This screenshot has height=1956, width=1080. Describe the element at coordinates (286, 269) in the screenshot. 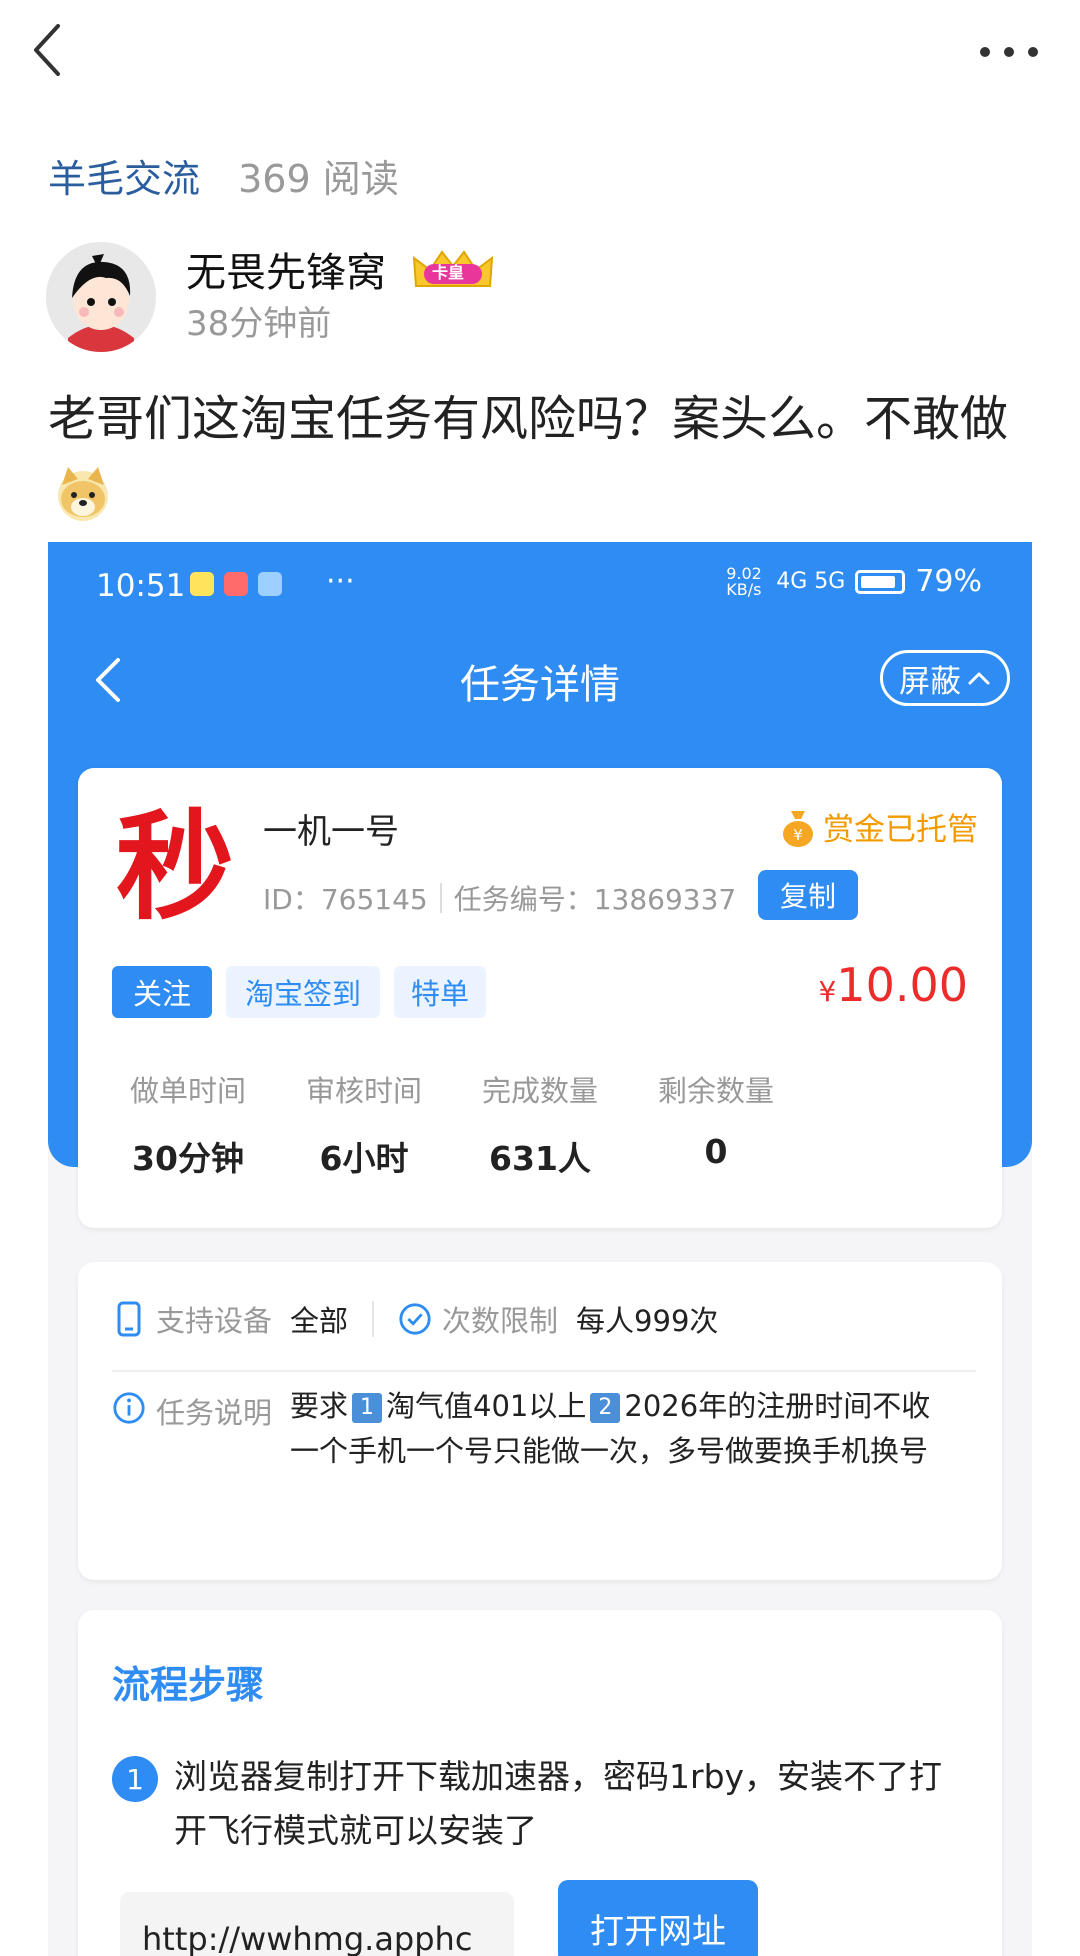

I see `author-name: 无畏先锋窝` at that location.